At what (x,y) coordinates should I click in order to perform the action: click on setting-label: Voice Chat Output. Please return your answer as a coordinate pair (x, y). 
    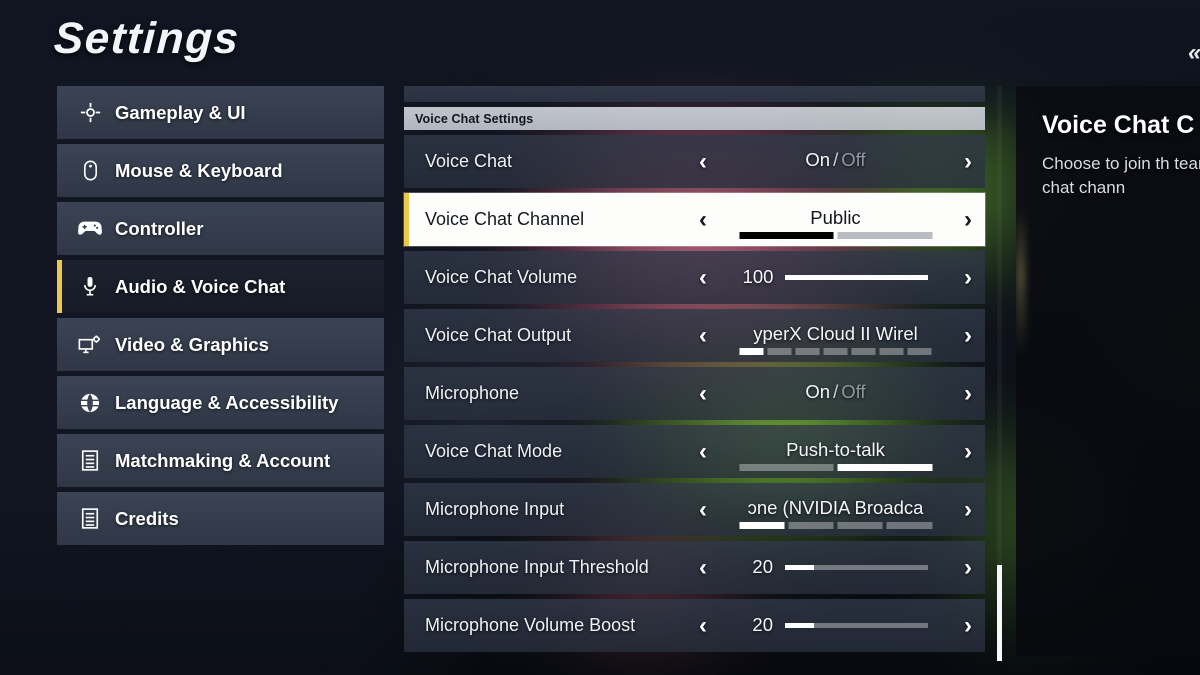
    Looking at the image, I should click on (498, 335).